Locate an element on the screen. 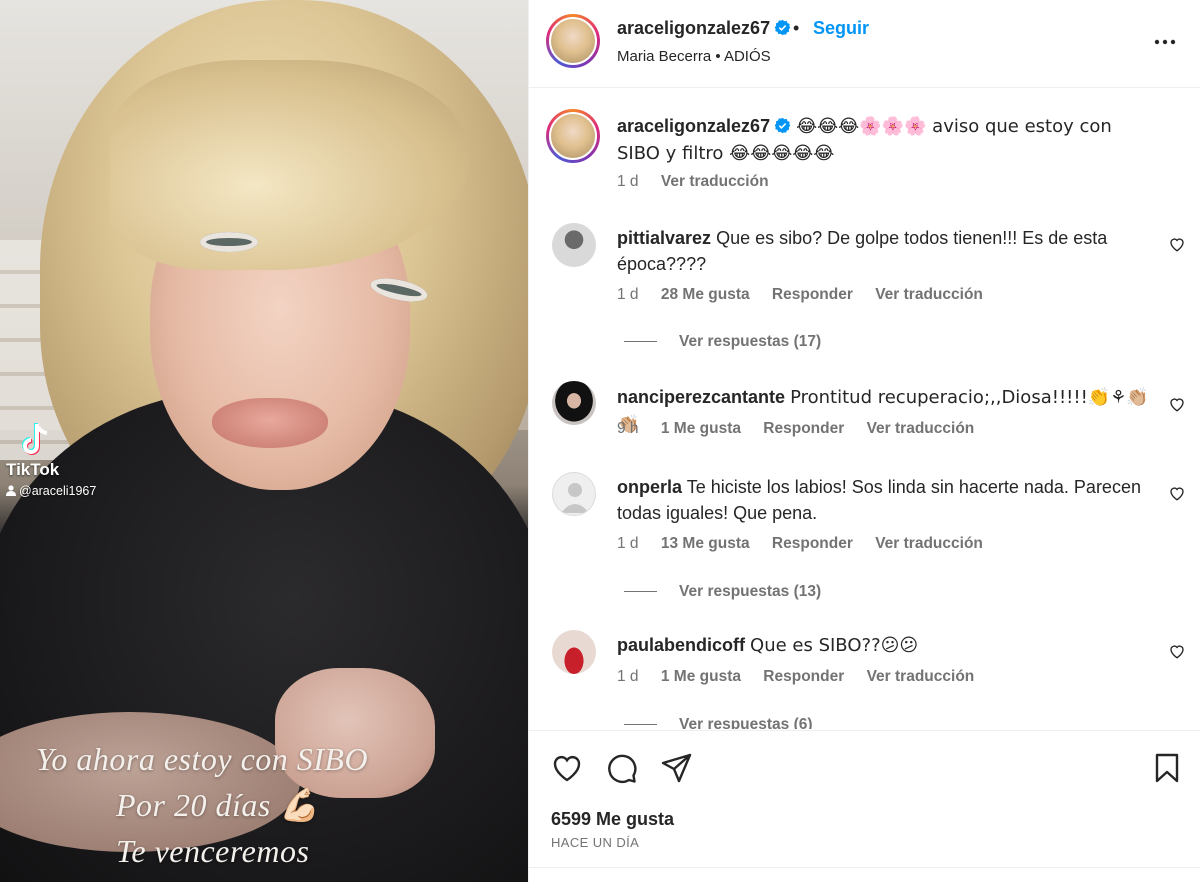  caption-time: 1 d is located at coordinates (628, 181).